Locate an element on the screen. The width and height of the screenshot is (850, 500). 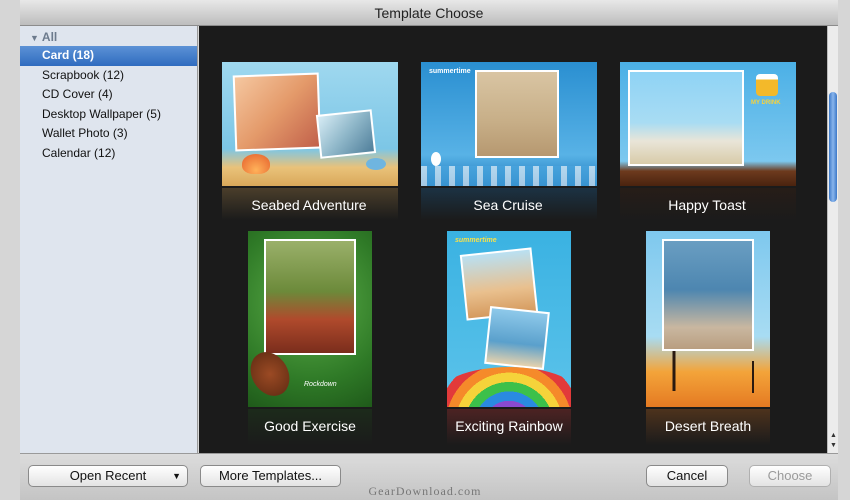
template-label: Desert Breath is located at coordinates (708, 426).